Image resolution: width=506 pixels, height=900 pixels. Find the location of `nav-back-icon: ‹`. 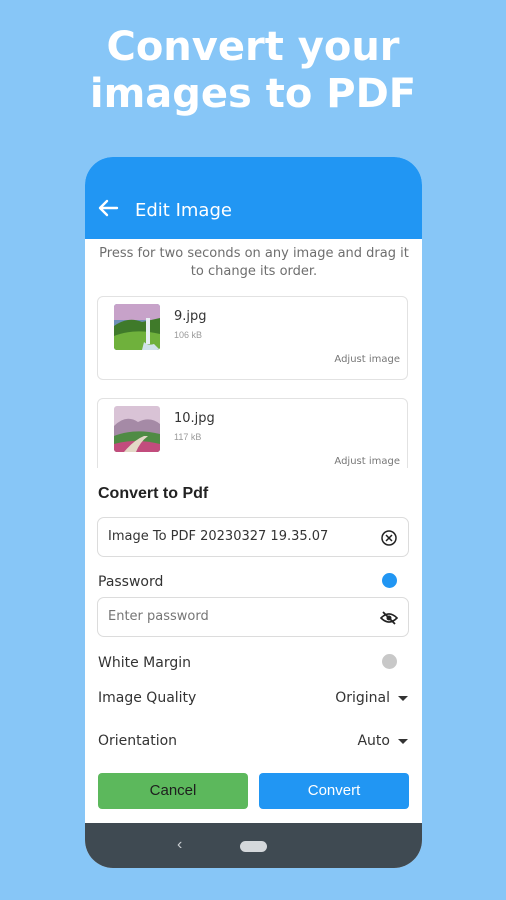

nav-back-icon: ‹ is located at coordinates (179, 845).